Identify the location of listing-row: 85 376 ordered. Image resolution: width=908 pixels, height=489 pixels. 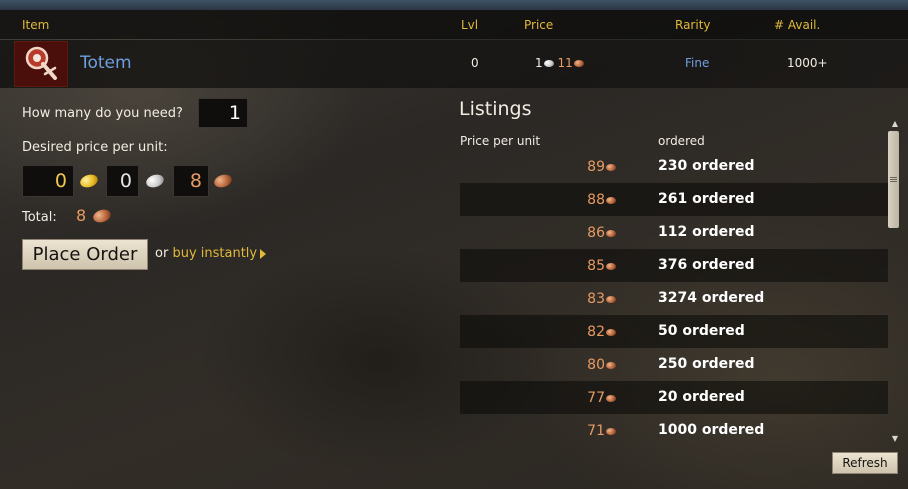
(674, 265).